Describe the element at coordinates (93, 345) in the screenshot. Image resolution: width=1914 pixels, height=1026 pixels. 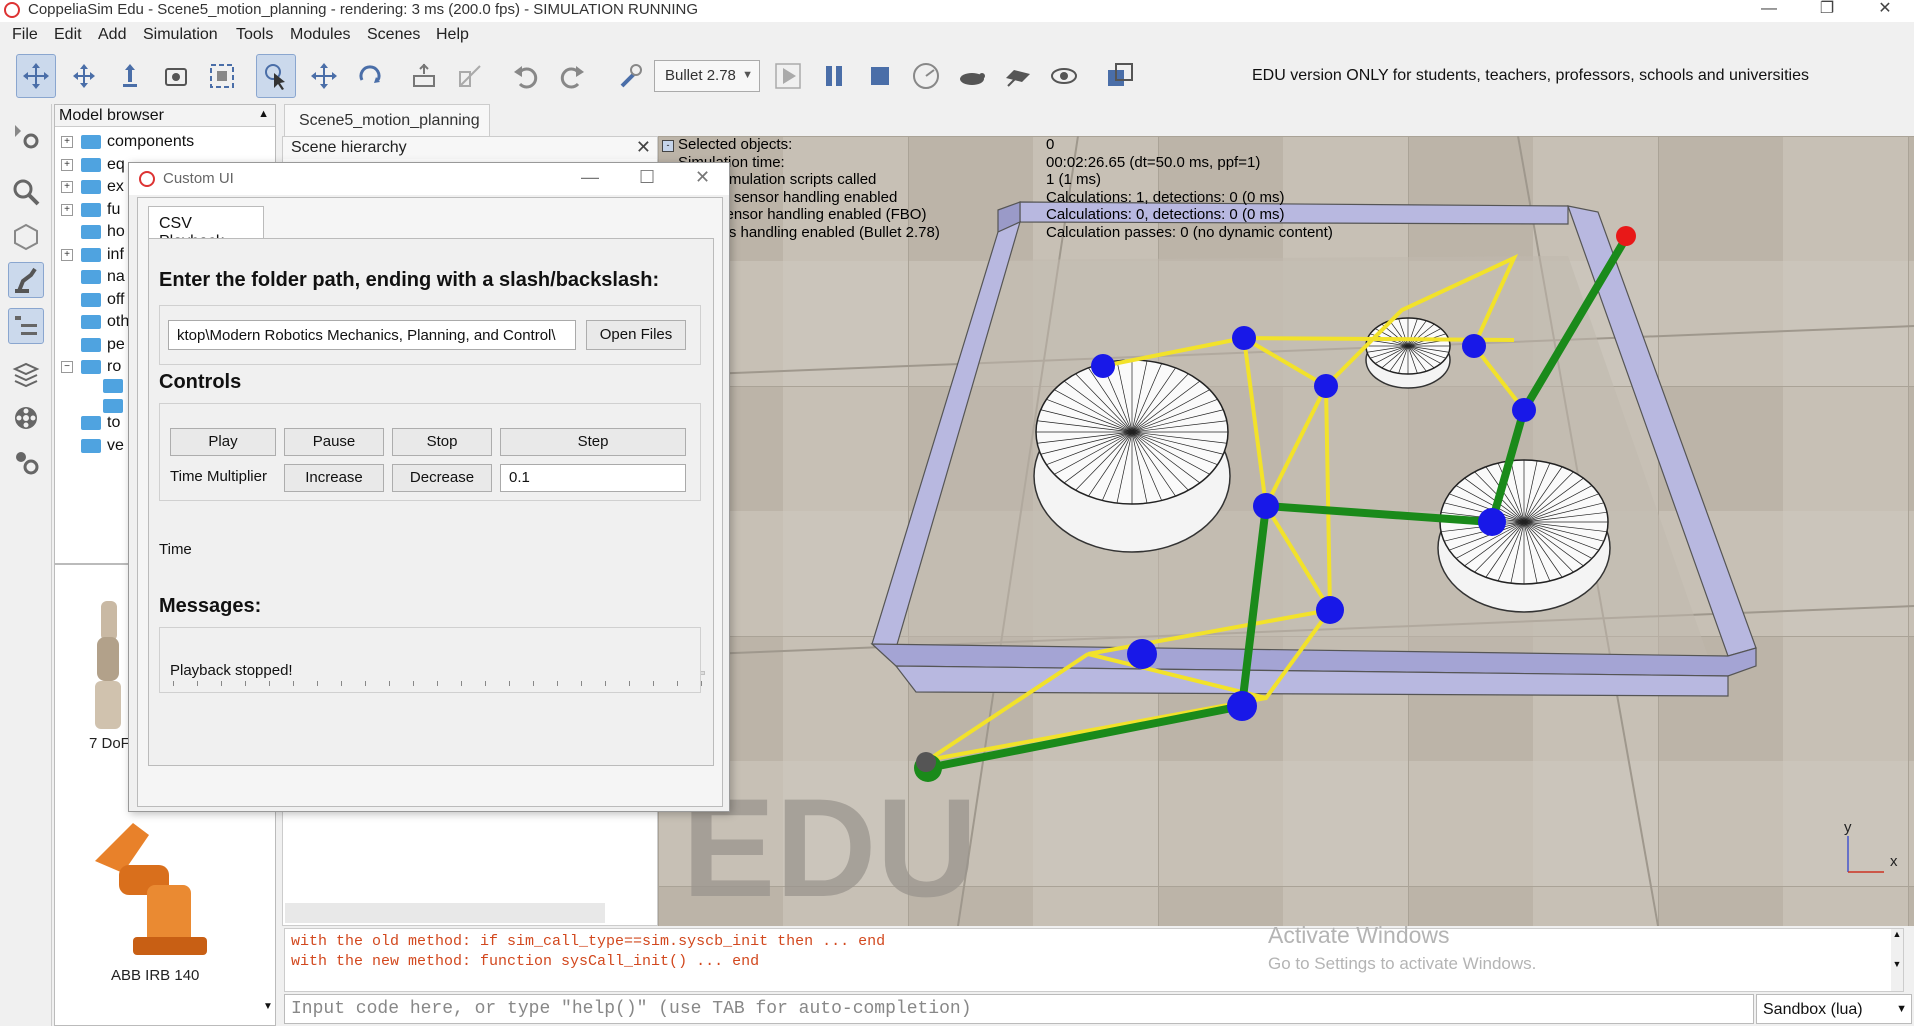
I see `tree-item: pe` at that location.